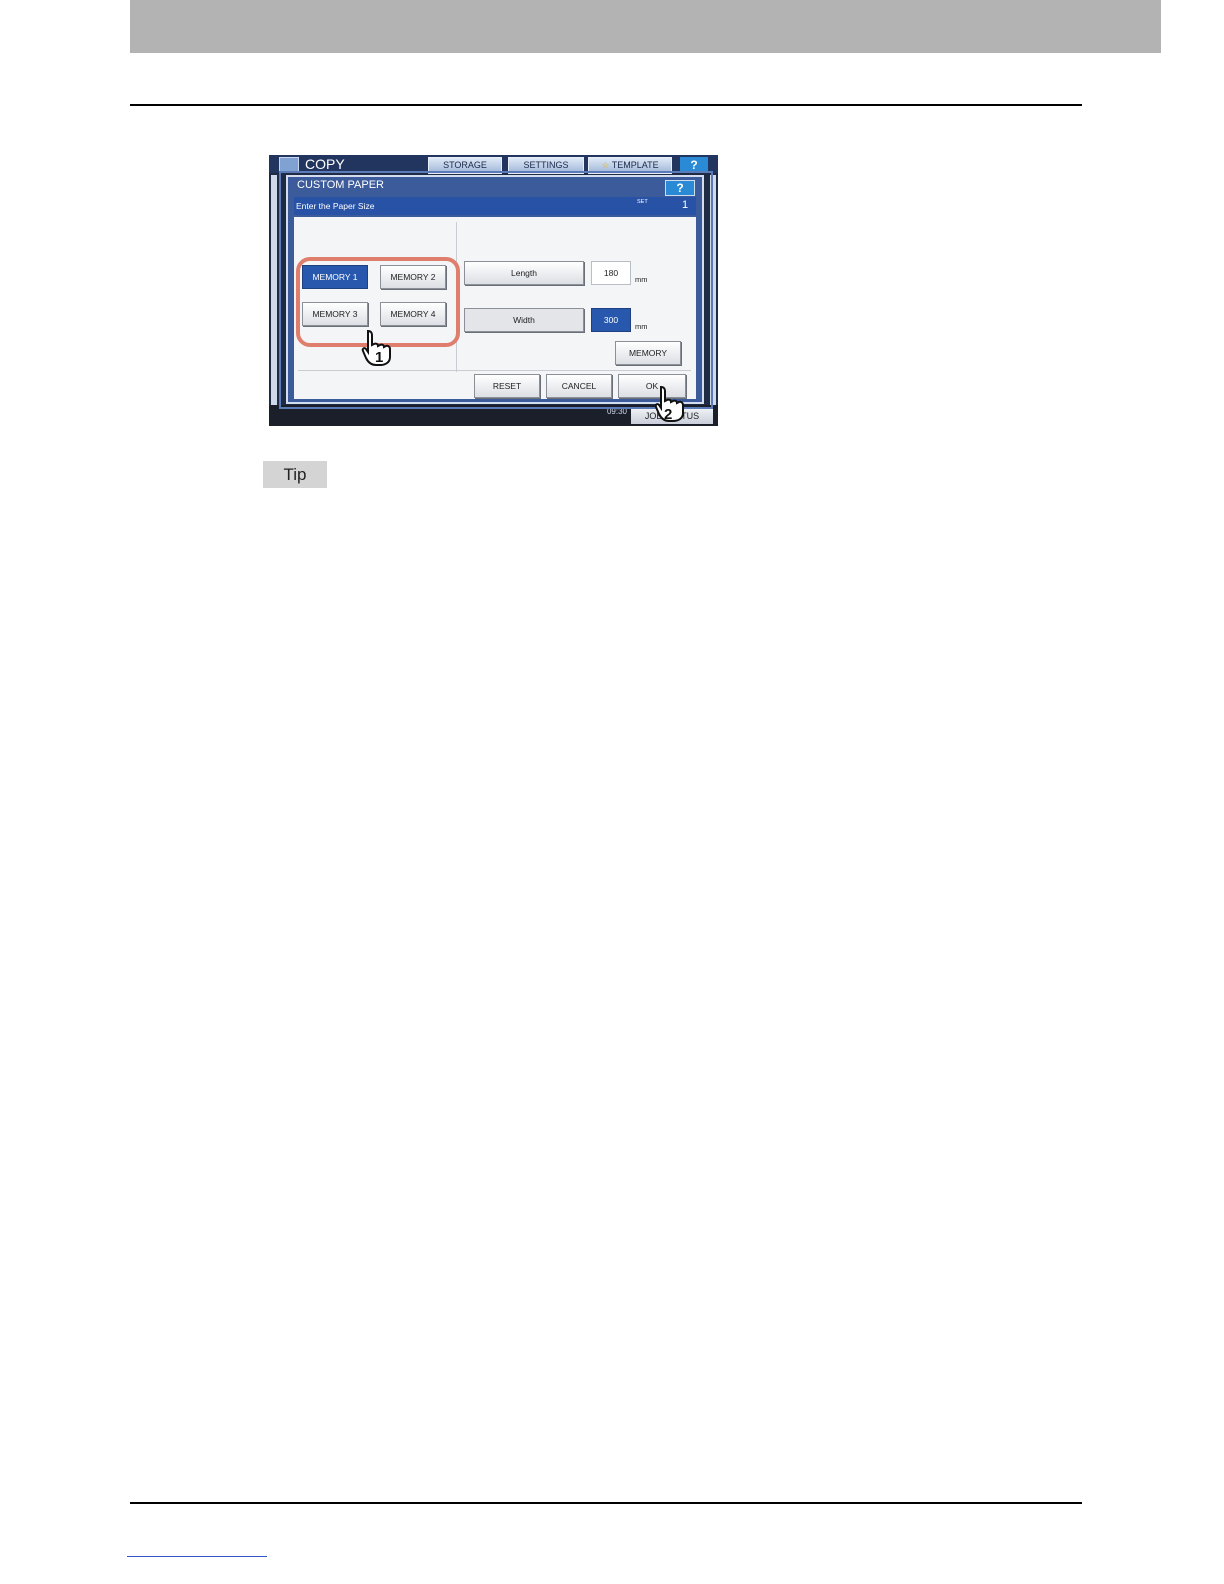 The image size is (1224, 1584). Describe the element at coordinates (376, 347) in the screenshot. I see `hand-pointer-icon-1: 1` at that location.